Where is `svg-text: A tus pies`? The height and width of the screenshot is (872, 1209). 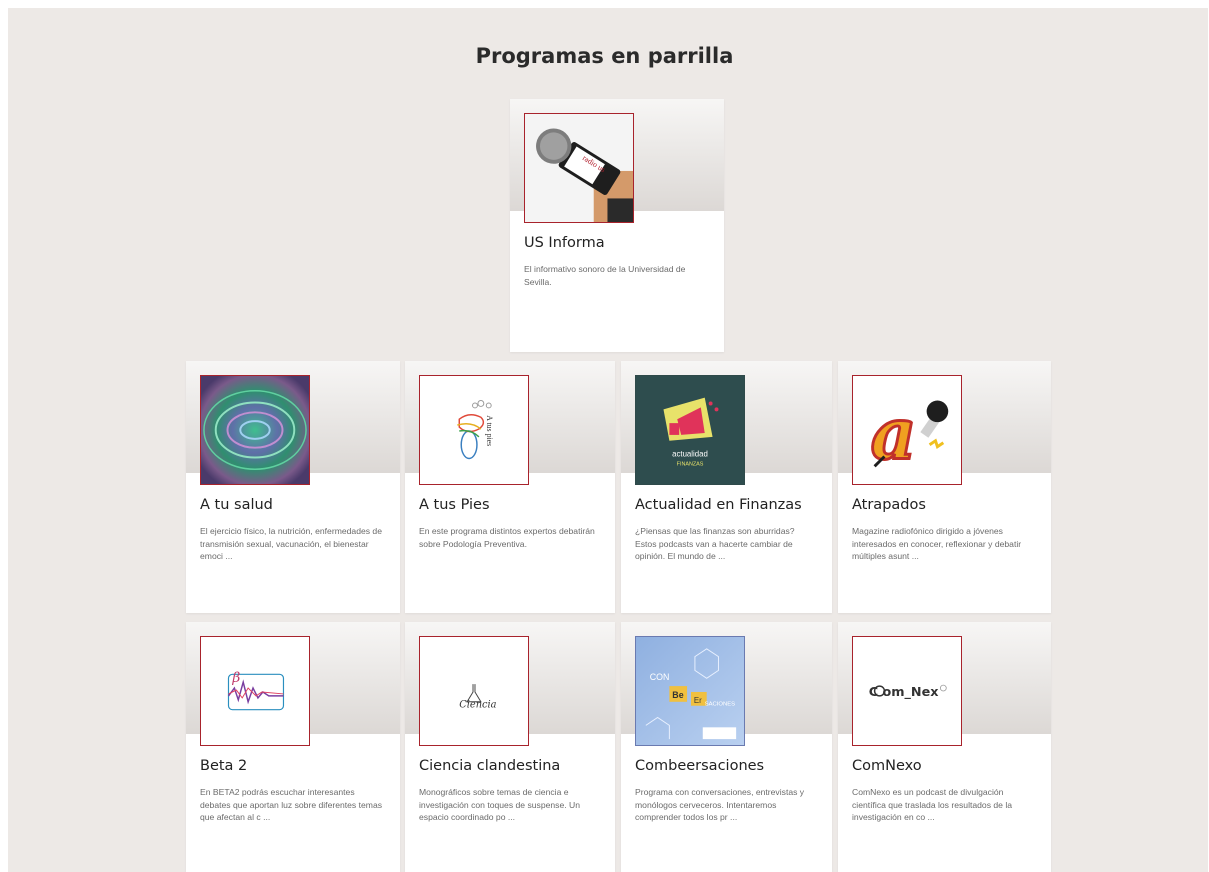
svg-text: A tus pies is located at coordinates (489, 430).